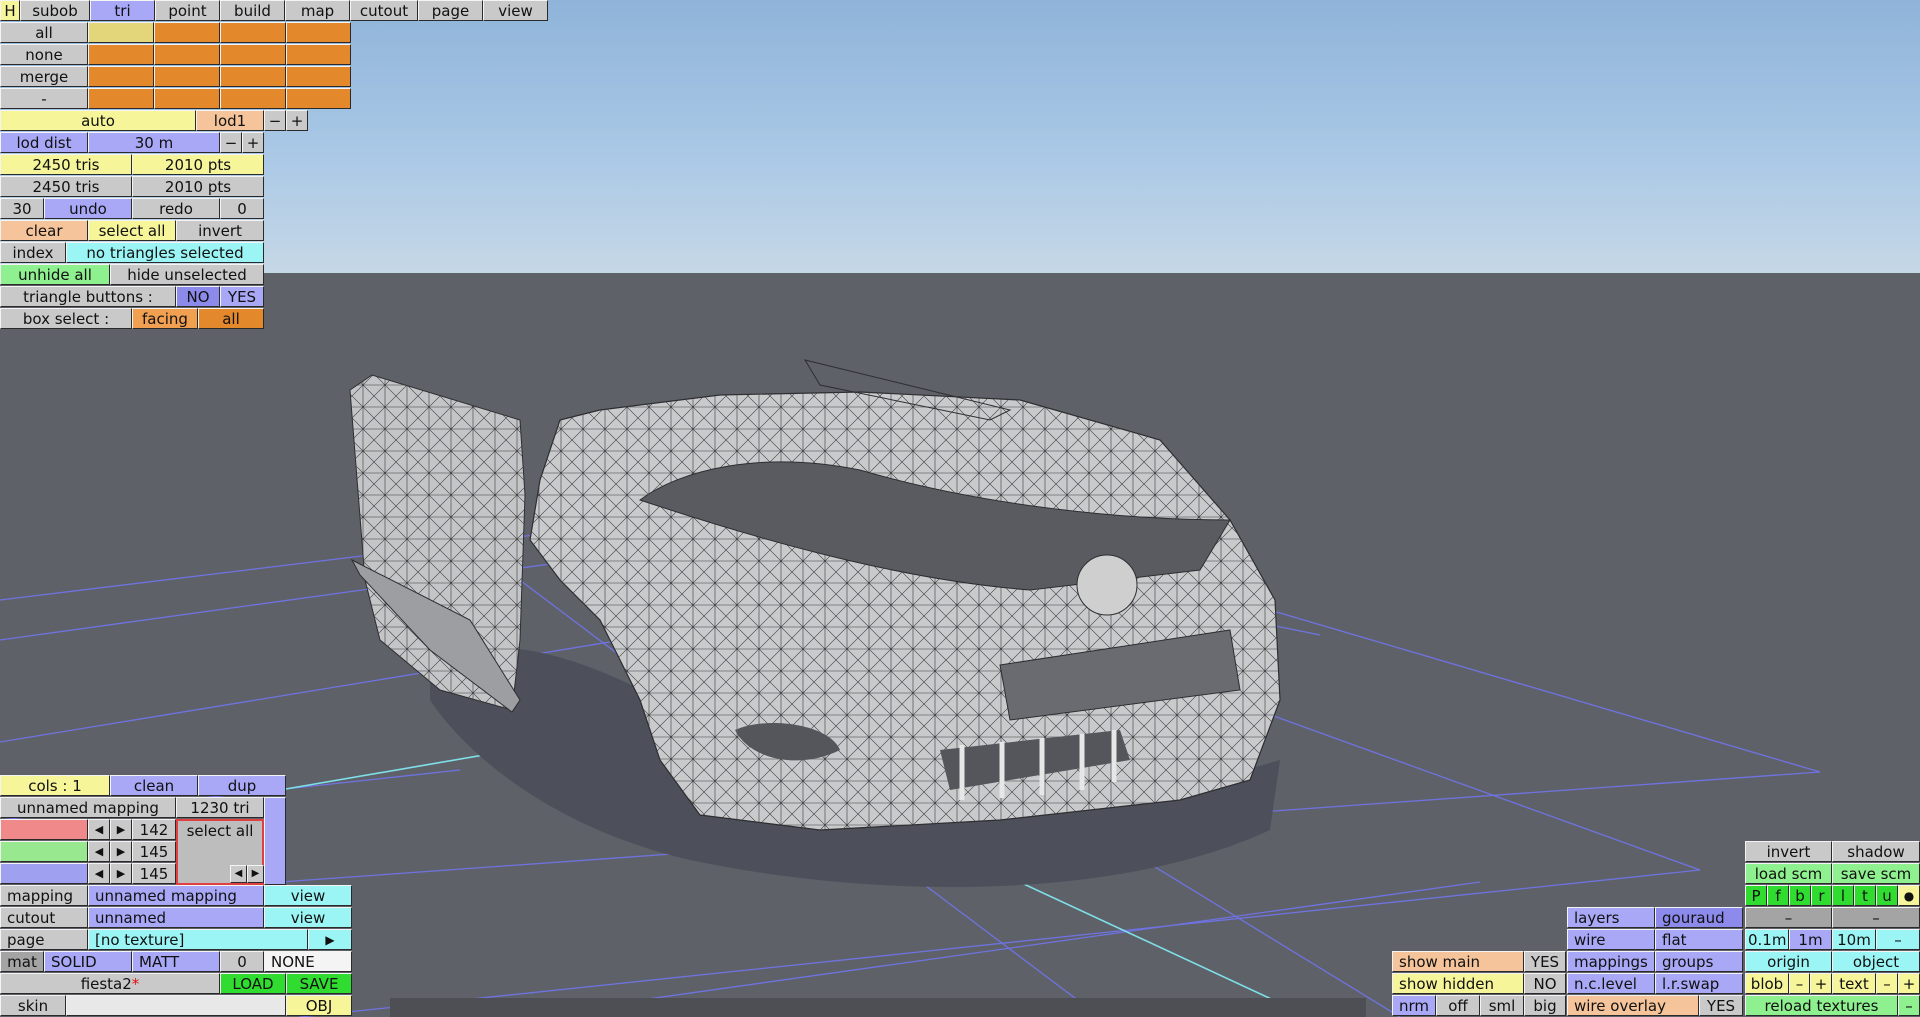 This screenshot has width=1920, height=1017. What do you see at coordinates (122, 10) in the screenshot?
I see `menu-tri: tri` at bounding box center [122, 10].